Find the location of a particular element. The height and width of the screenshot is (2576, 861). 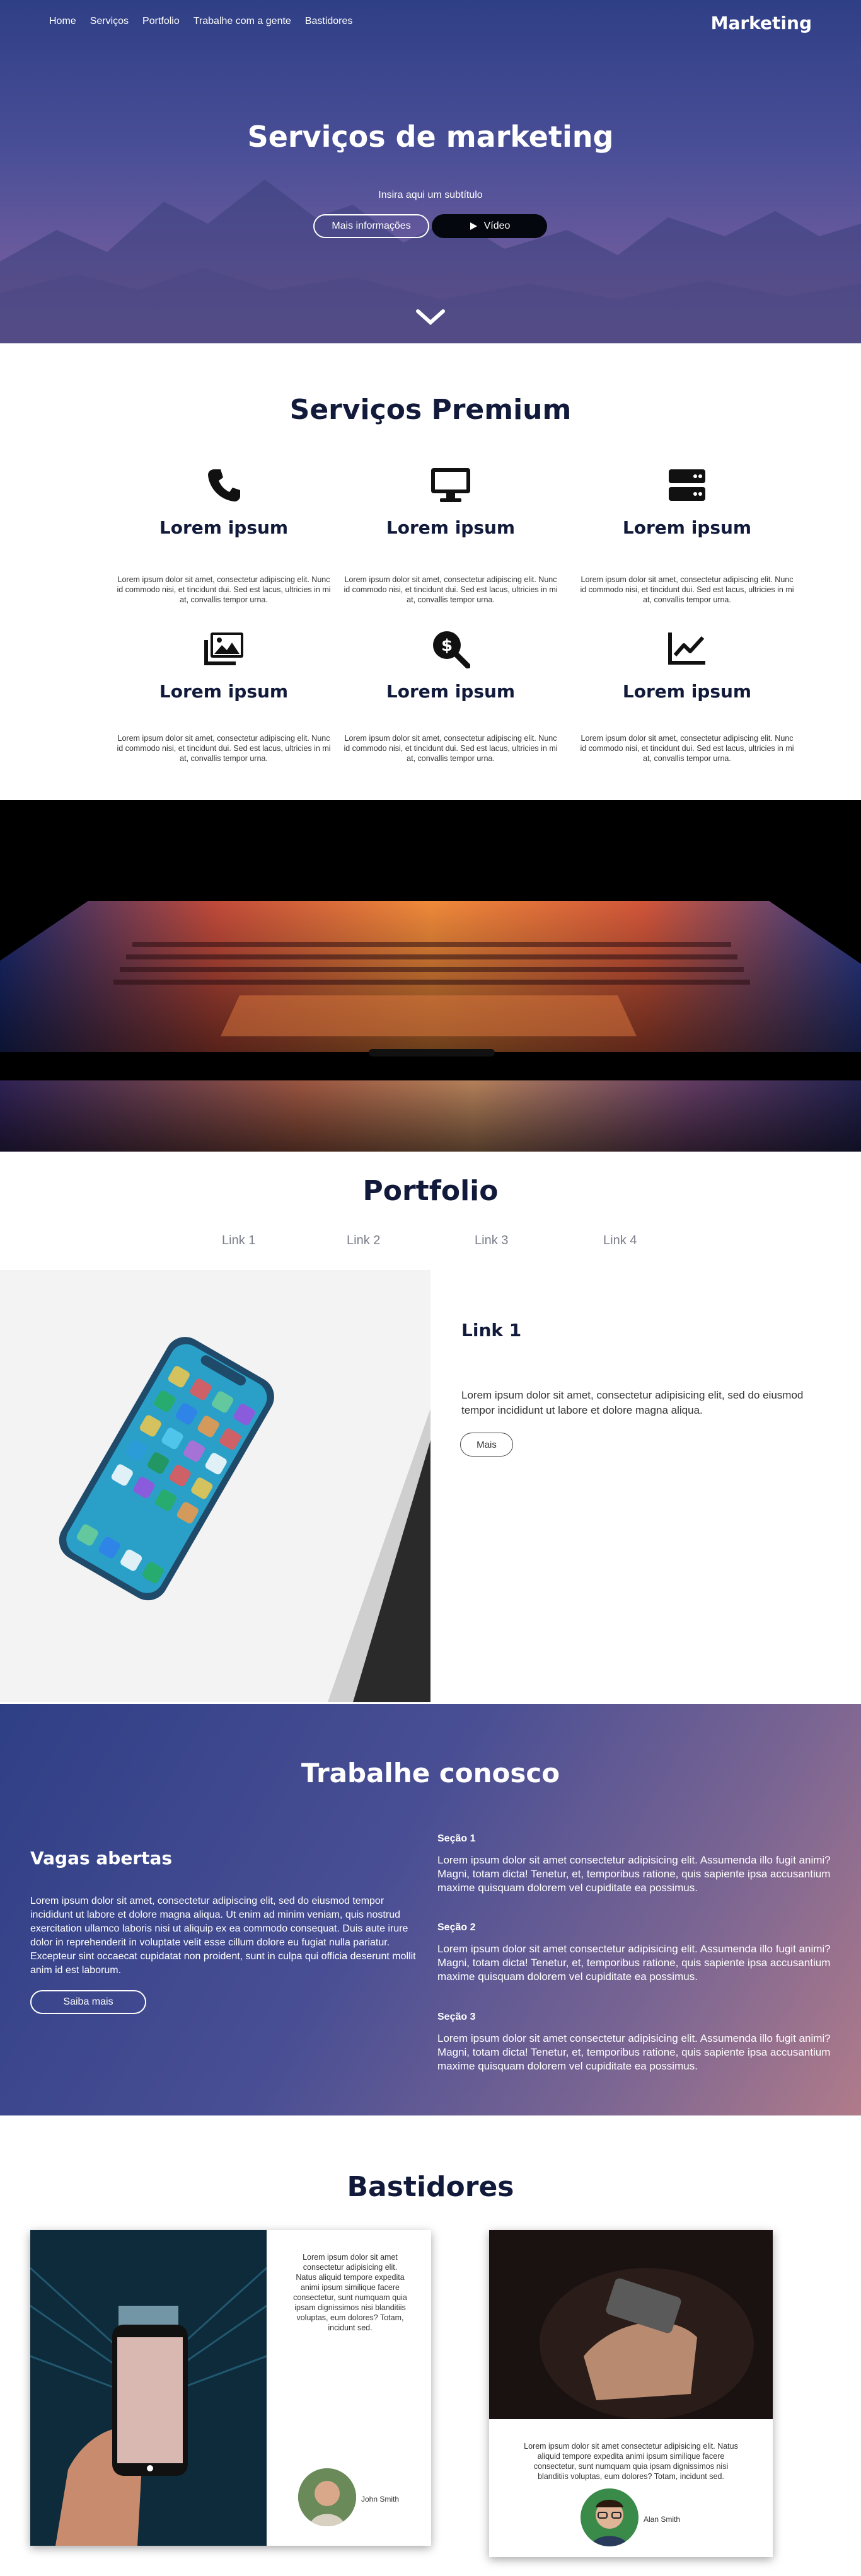

phone-icon is located at coordinates (224, 485).